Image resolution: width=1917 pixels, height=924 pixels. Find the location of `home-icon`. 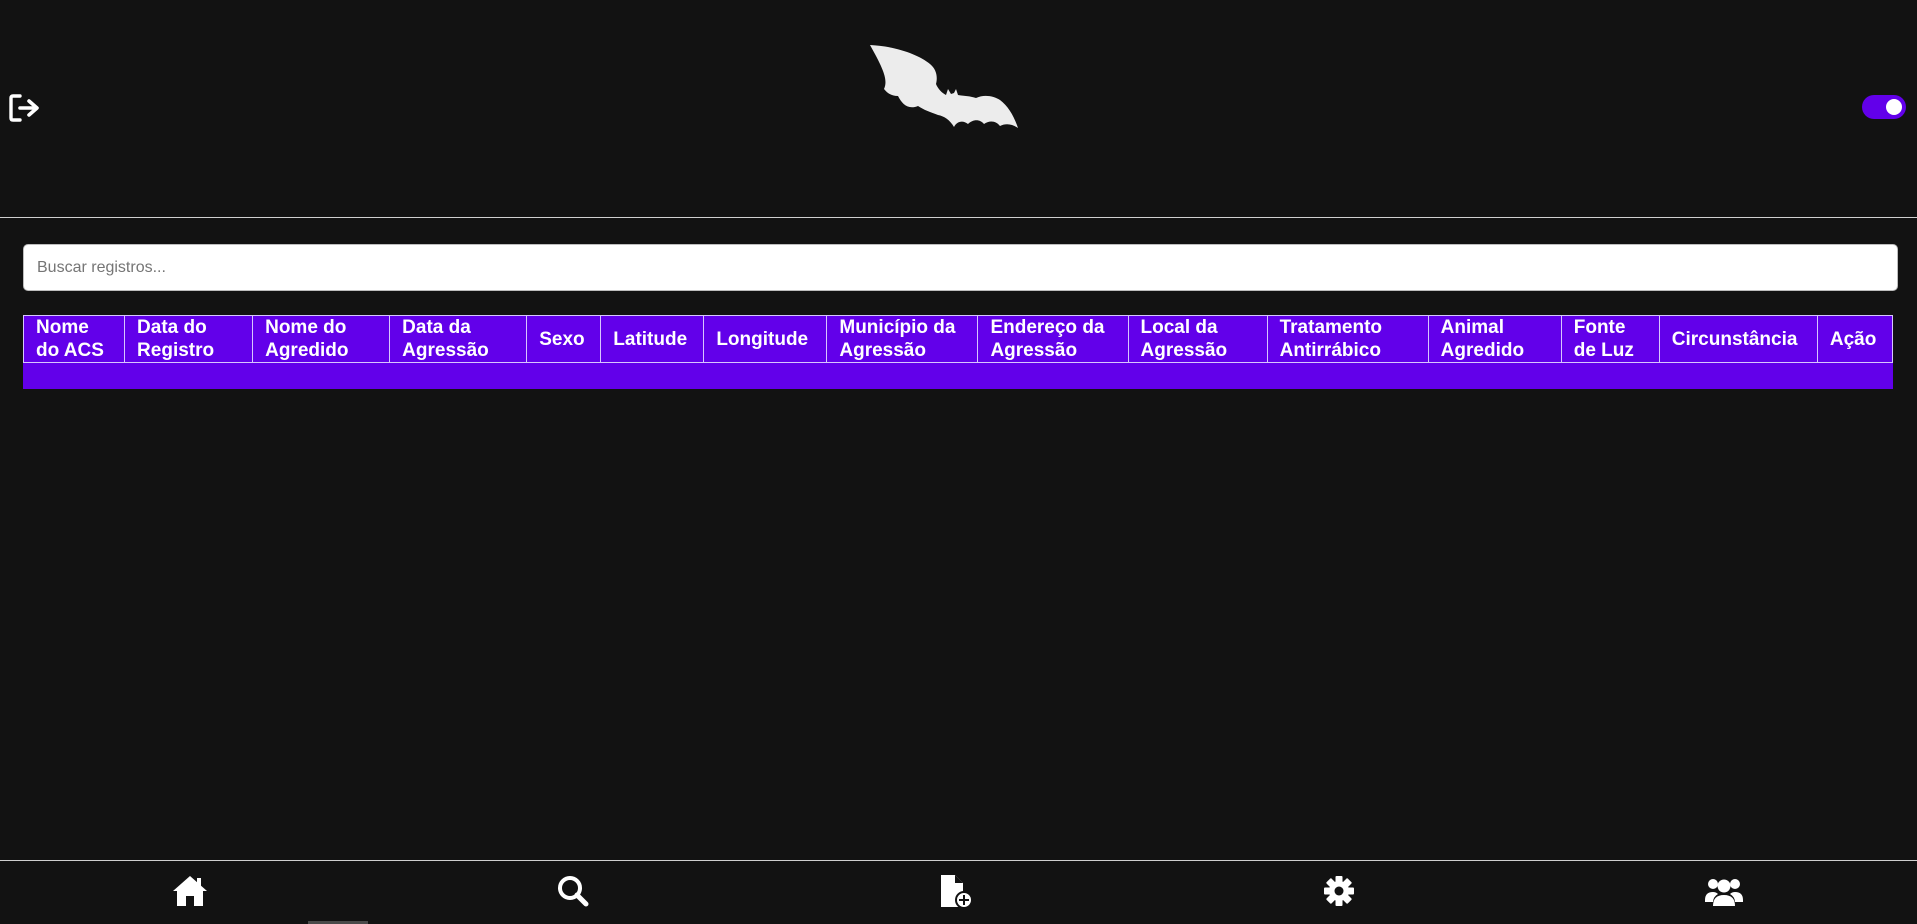

home-icon is located at coordinates (190, 891).